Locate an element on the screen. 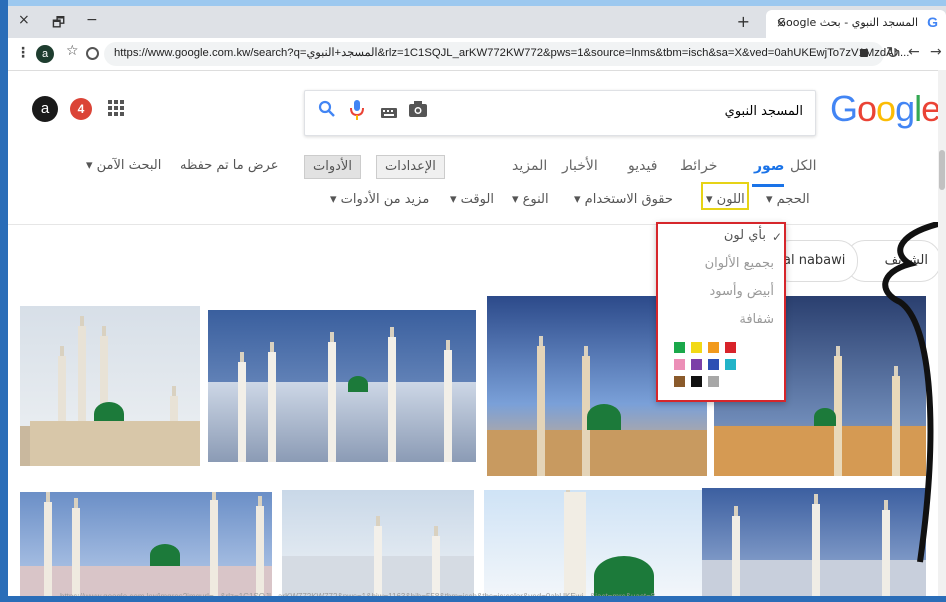 This screenshot has height=602, width=946. search-input is located at coordinates (623, 111).